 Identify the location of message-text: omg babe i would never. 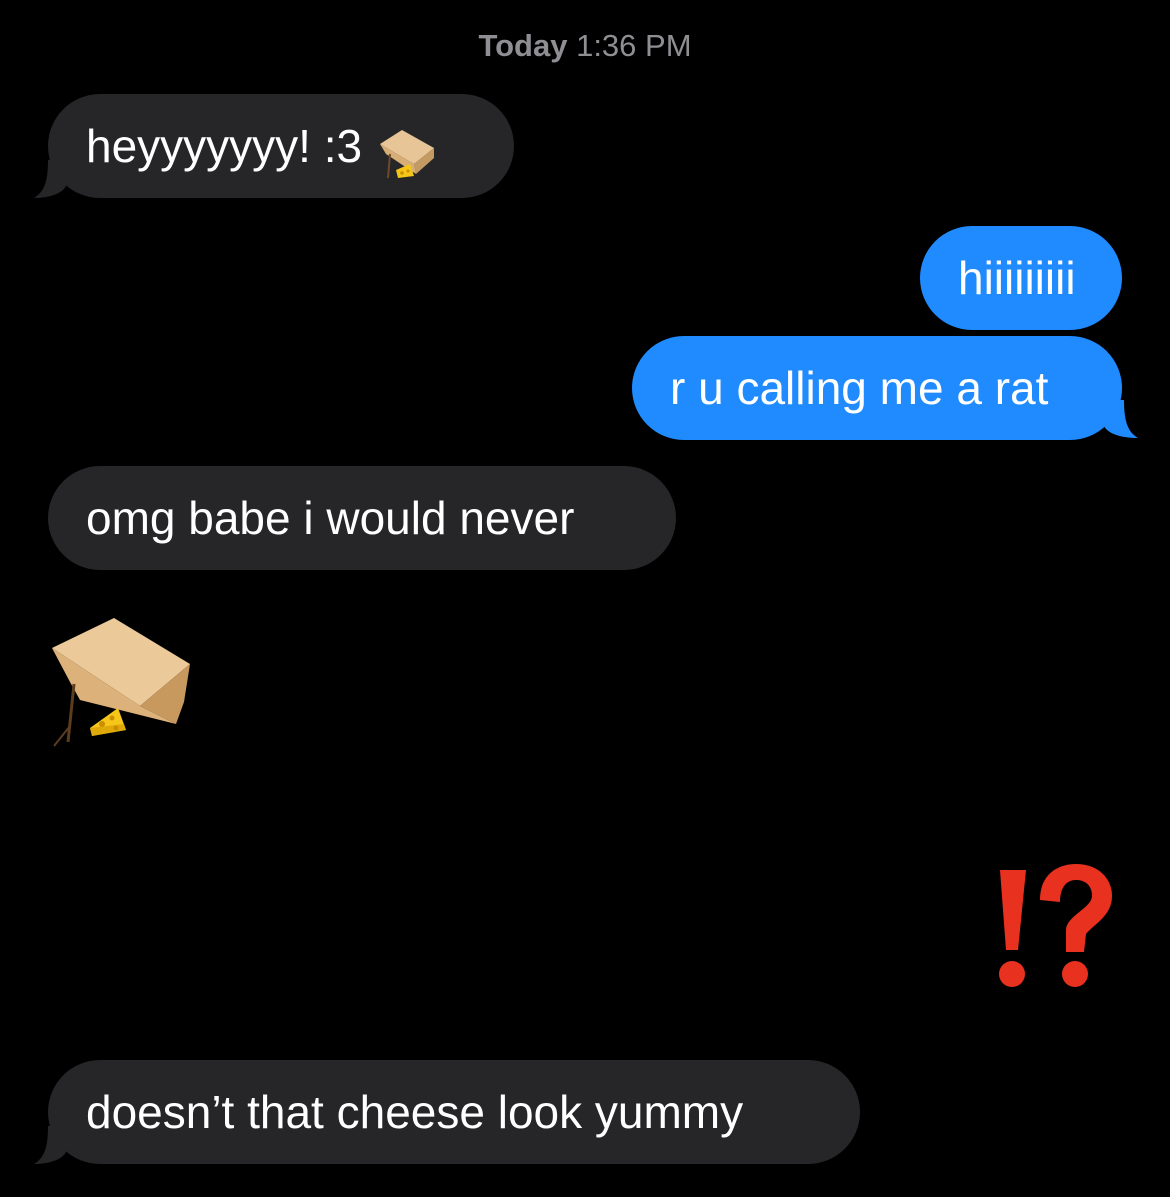
(330, 518).